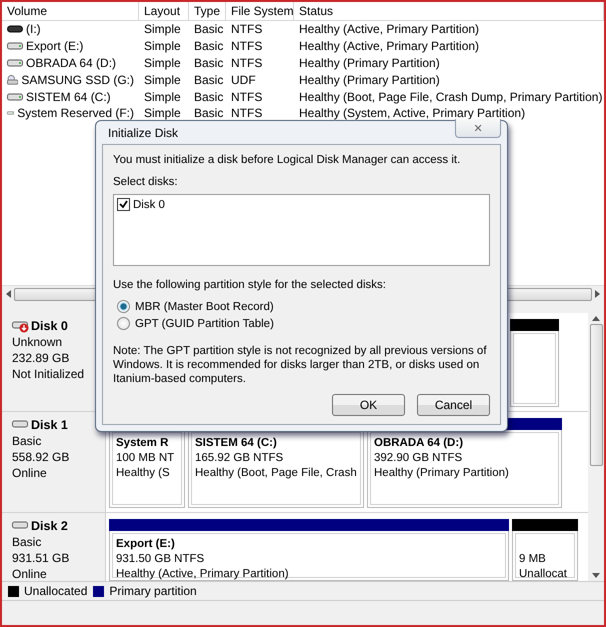 Image resolution: width=606 pixels, height=627 pixels. What do you see at coordinates (38, 342) in the screenshot?
I see `disk-info: Unknown` at bounding box center [38, 342].